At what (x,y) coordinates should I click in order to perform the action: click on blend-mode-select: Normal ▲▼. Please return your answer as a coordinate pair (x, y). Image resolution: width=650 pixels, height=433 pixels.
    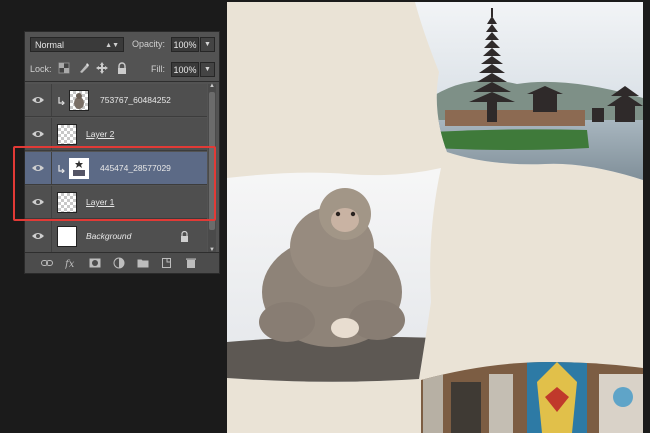
    Looking at the image, I should click on (77, 44).